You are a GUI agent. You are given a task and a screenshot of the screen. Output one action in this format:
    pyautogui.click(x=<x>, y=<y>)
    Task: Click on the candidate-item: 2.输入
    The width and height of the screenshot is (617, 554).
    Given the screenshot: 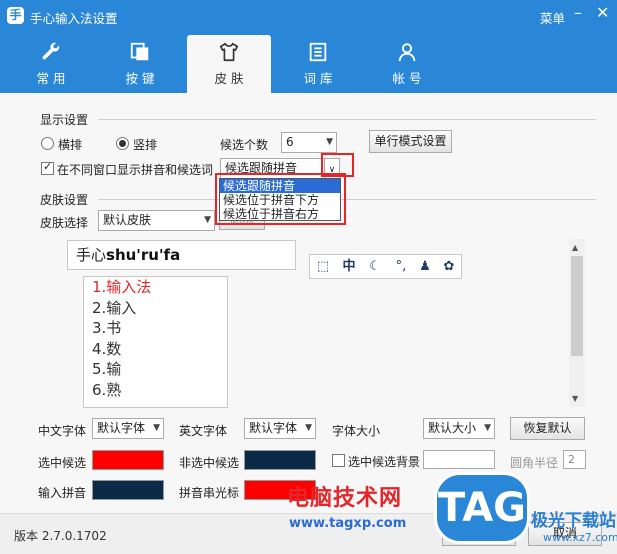 What is the action you would take?
    pyautogui.click(x=114, y=307)
    